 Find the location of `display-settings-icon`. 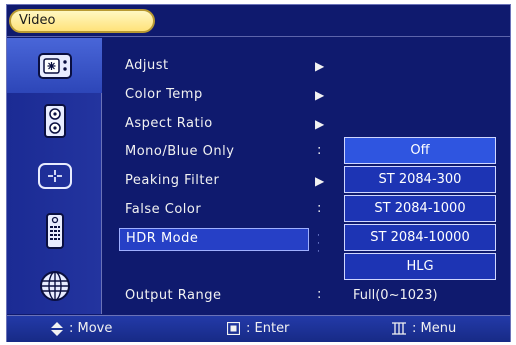

display-settings-icon is located at coordinates (54, 65).